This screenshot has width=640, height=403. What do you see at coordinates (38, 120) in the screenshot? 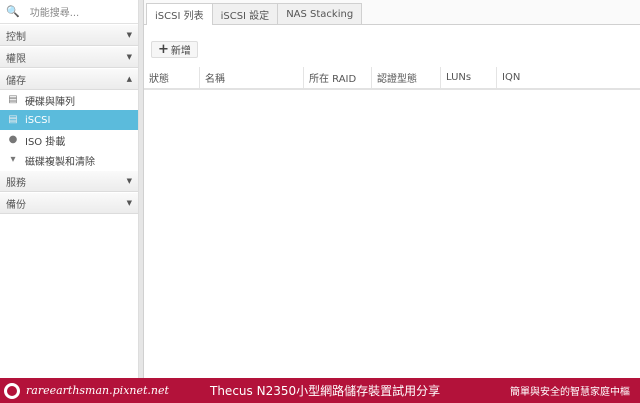
I see `item-label: iSCSI` at bounding box center [38, 120].